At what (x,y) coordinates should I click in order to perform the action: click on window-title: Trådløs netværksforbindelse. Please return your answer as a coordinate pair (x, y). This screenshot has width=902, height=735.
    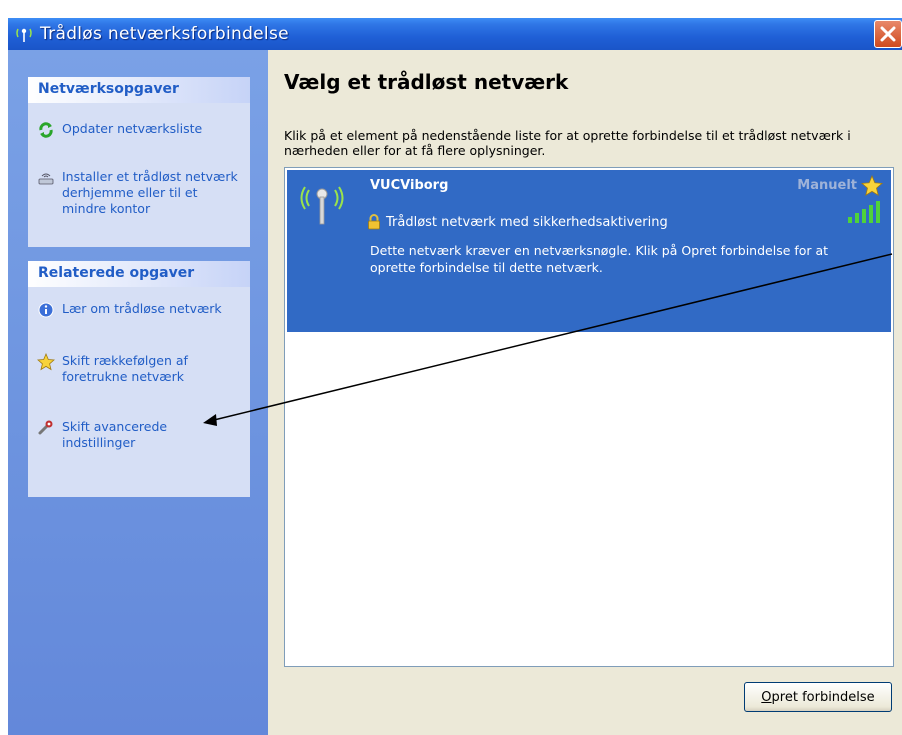
    Looking at the image, I should click on (164, 34).